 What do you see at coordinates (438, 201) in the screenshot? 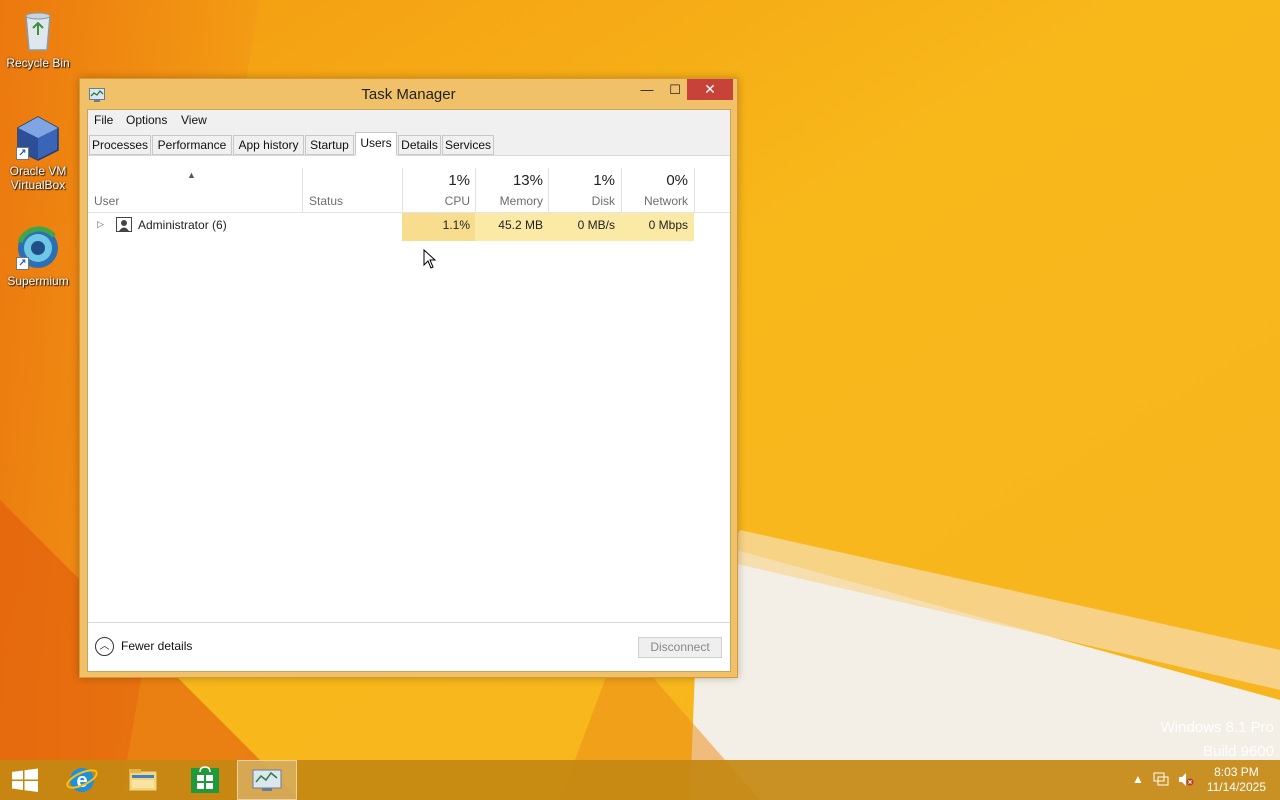
I see `column-header-cpu: CPU` at bounding box center [438, 201].